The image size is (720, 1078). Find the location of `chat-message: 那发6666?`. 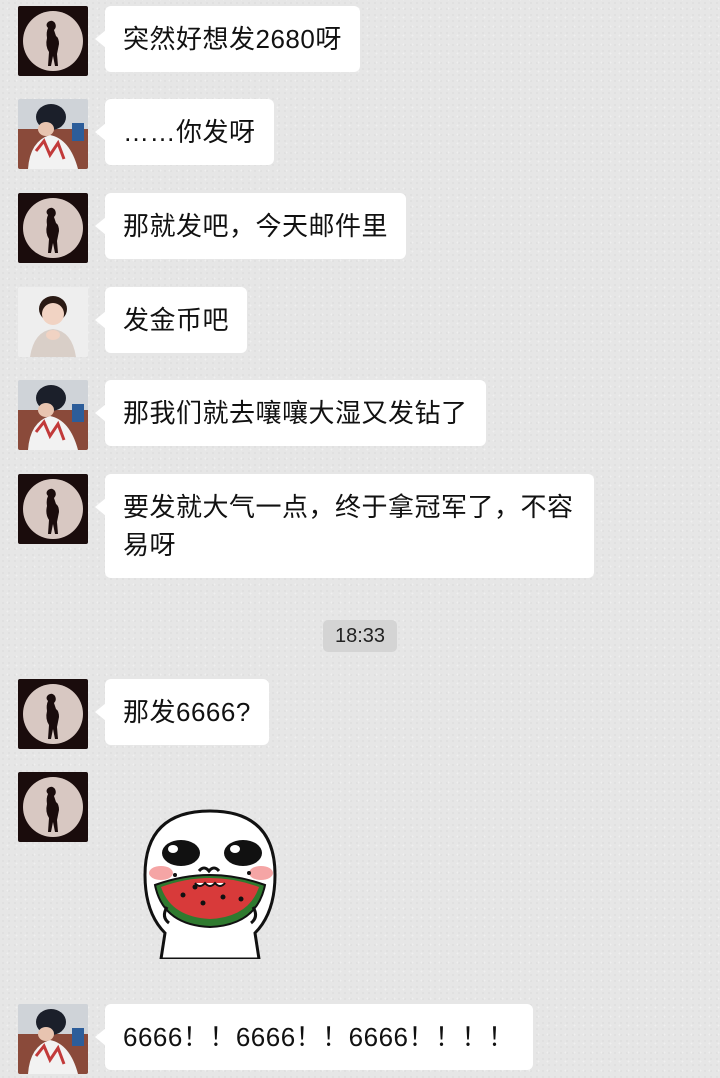

chat-message: 那发6666? is located at coordinates (143, 714).